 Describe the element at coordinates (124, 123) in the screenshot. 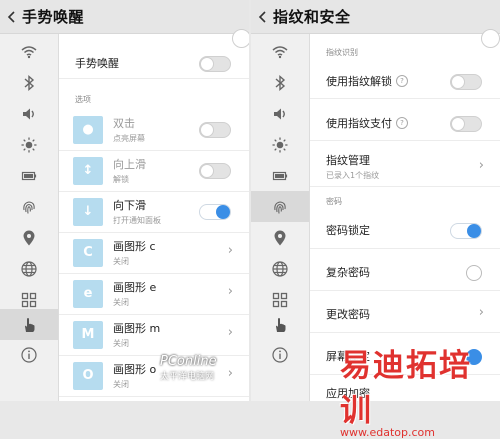

I see `option-title: 双击` at that location.